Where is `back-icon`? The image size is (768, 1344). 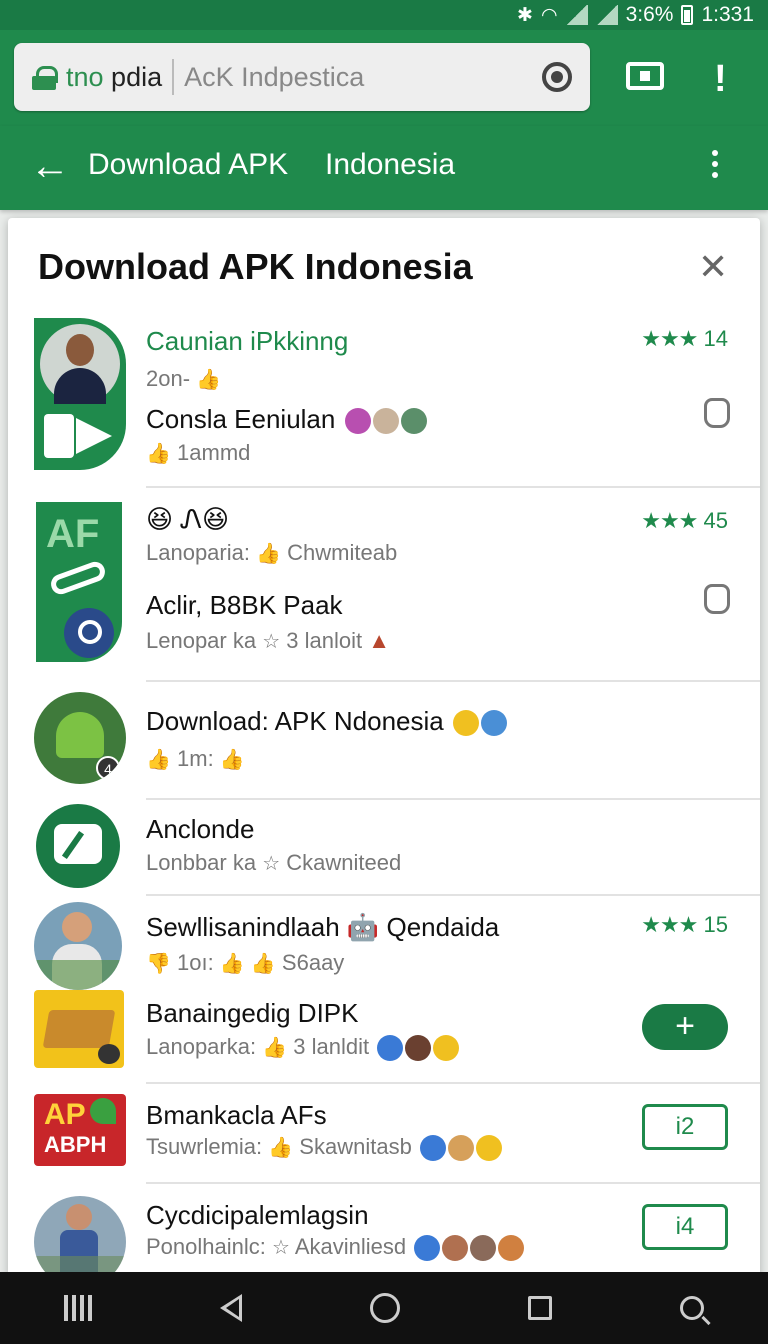
back-icon is located at coordinates (231, 1308).